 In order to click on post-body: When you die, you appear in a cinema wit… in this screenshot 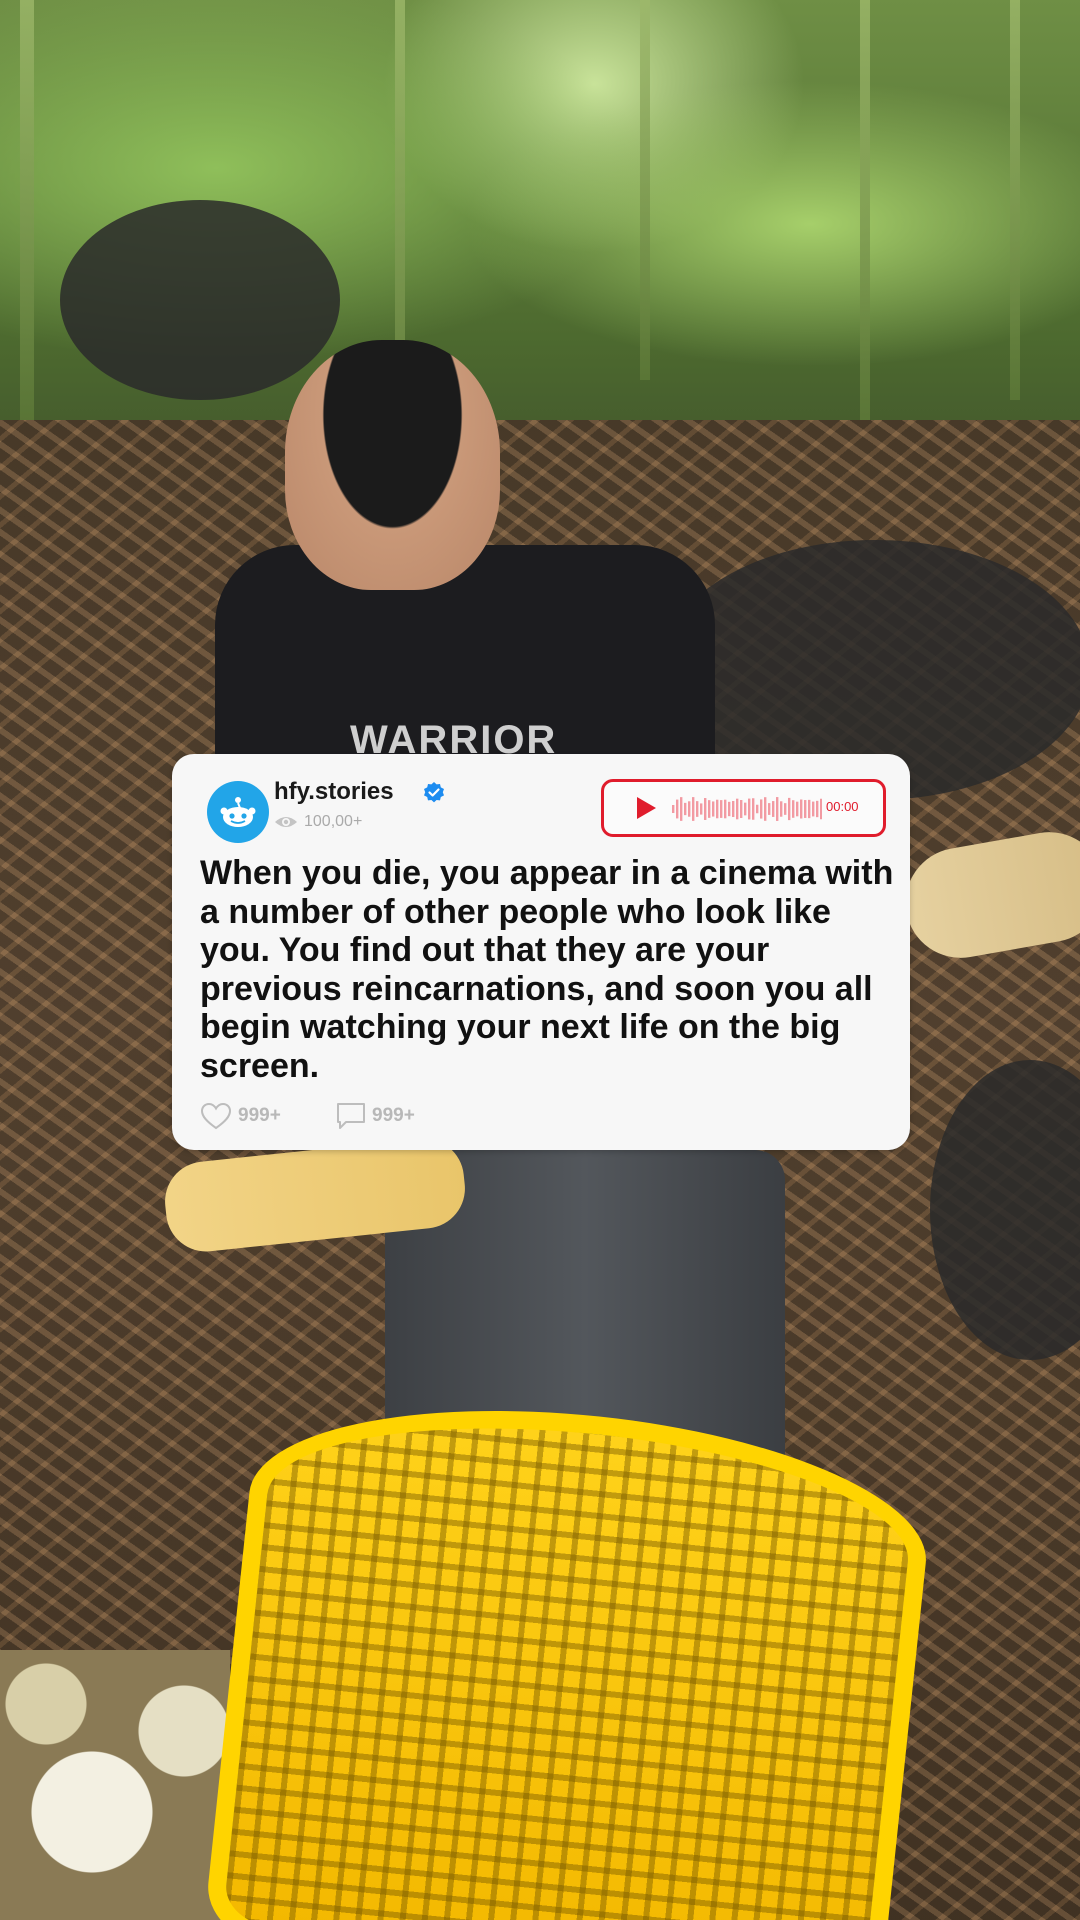, I will do `click(547, 969)`.